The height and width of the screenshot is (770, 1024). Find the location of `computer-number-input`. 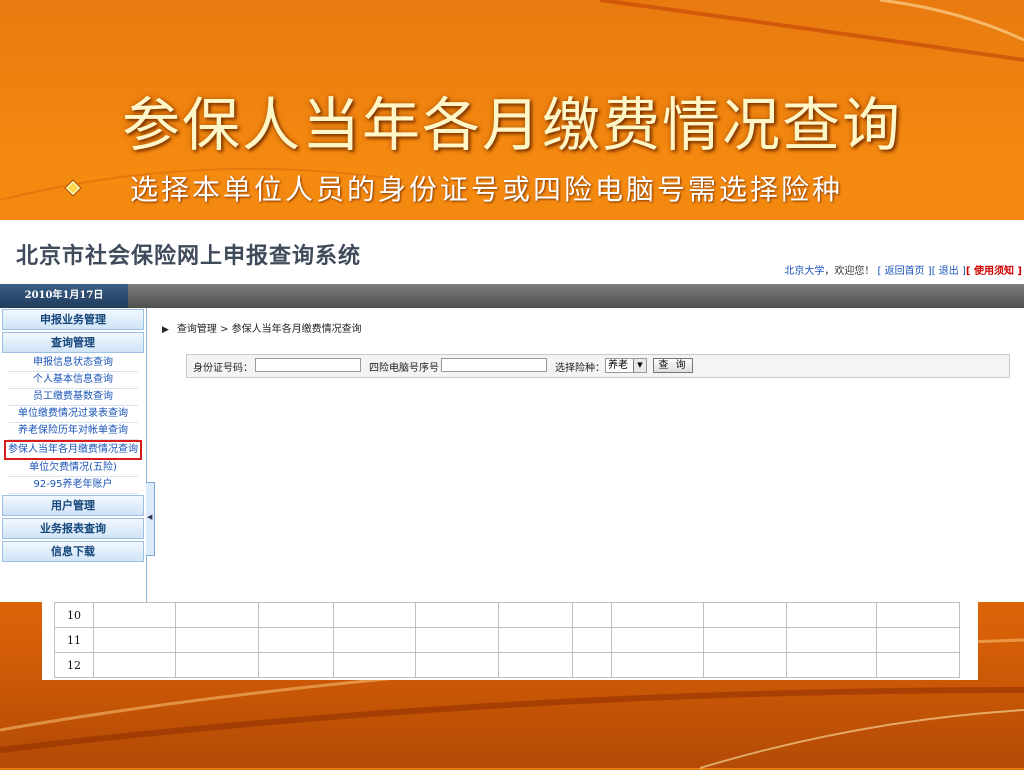

computer-number-input is located at coordinates (494, 365).